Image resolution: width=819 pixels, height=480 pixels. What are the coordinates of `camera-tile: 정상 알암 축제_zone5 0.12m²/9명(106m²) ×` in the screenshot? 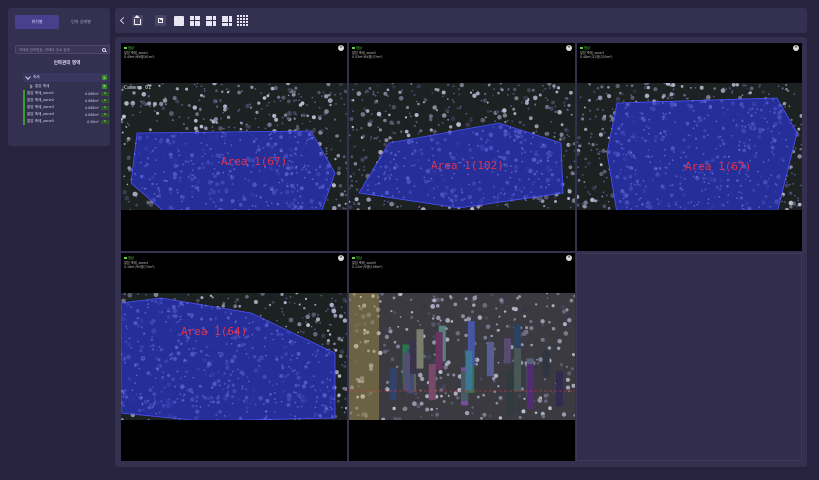 It's located at (462, 357).